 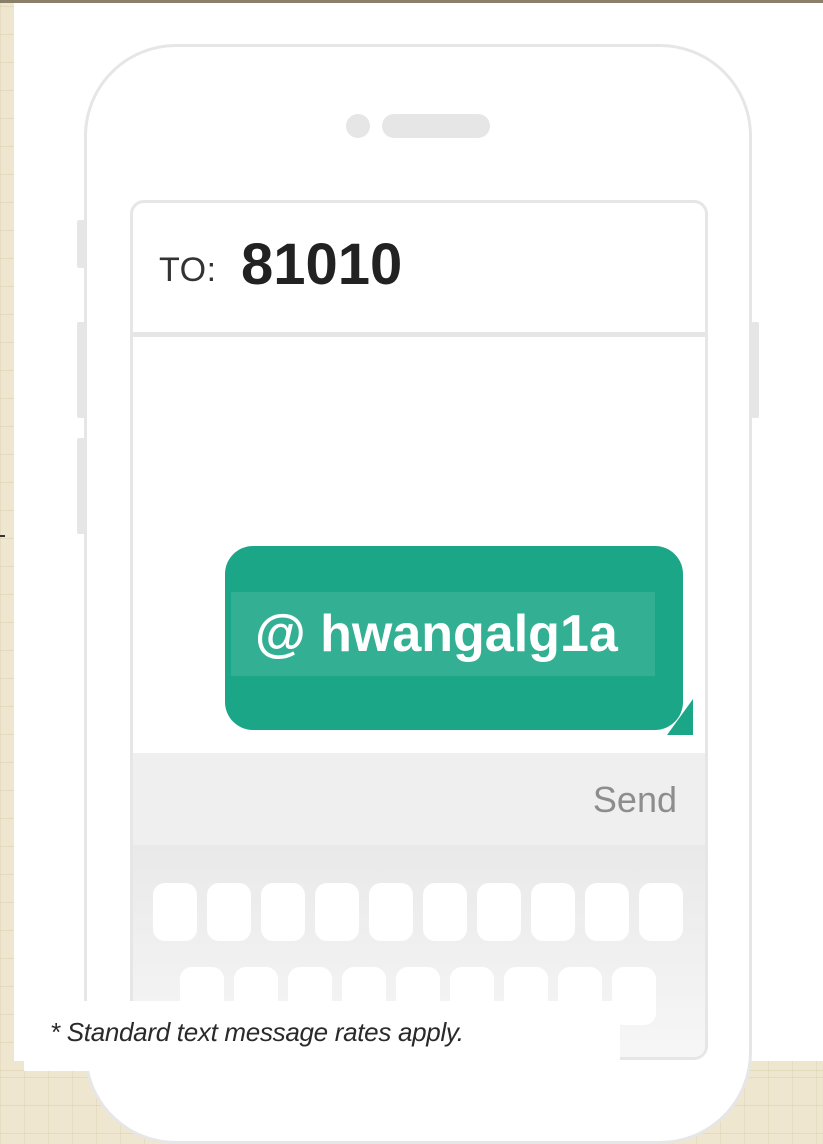 What do you see at coordinates (257, 1032) in the screenshot?
I see `disclaimer-text: * Standard text message rates apply.` at bounding box center [257, 1032].